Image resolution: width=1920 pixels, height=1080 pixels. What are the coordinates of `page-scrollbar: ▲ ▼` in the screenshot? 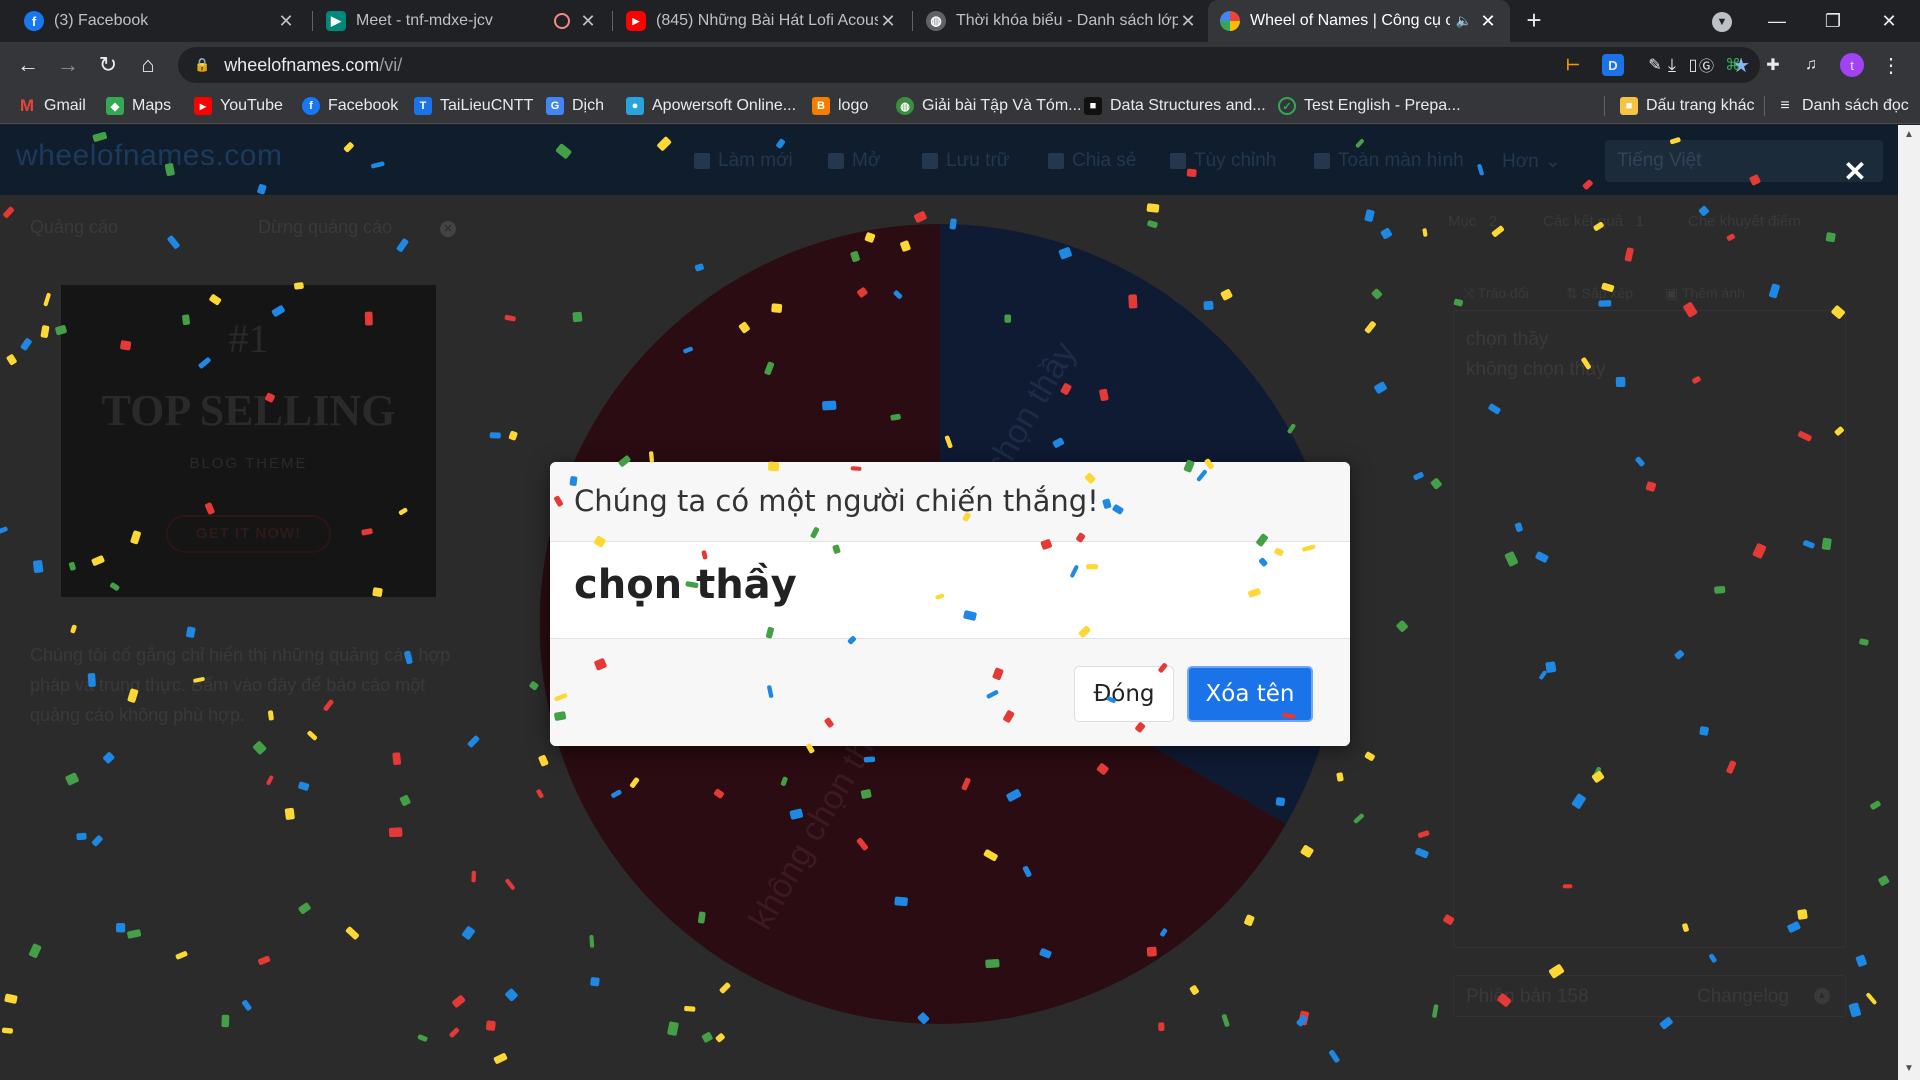 It's located at (1909, 602).